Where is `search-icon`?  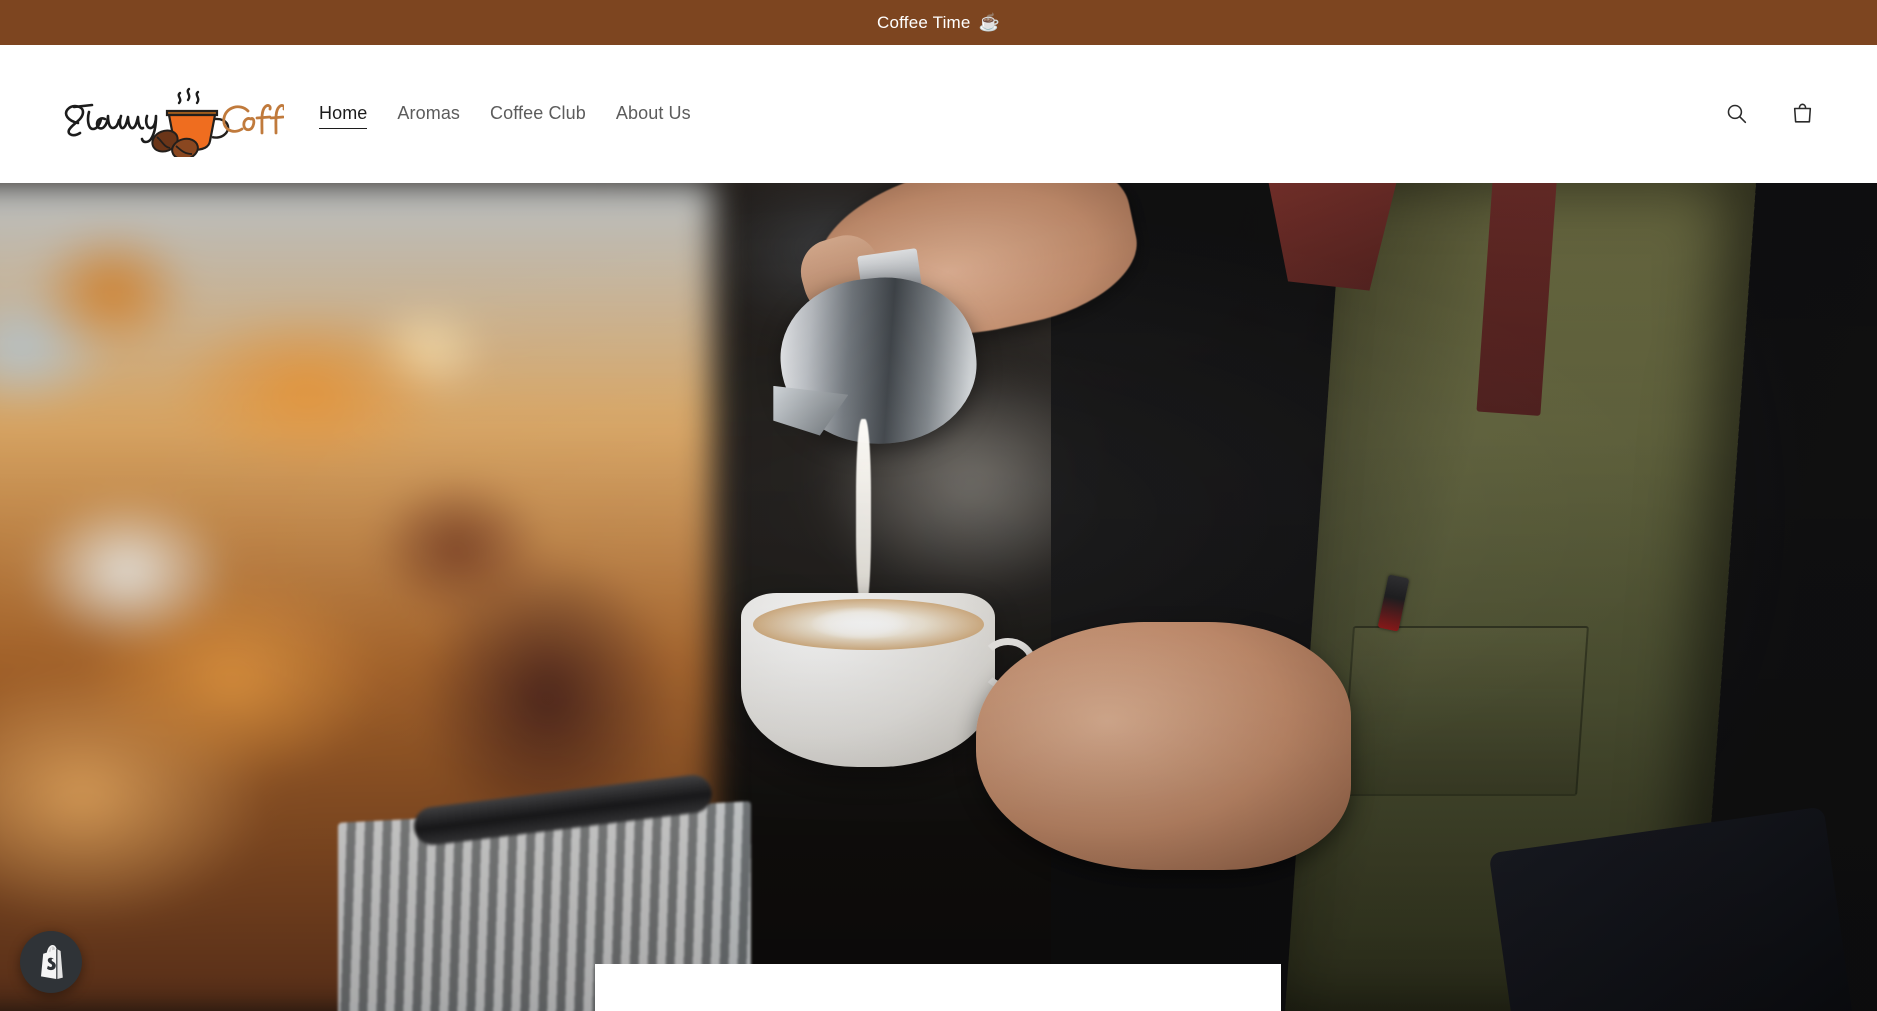
search-icon is located at coordinates (1736, 114).